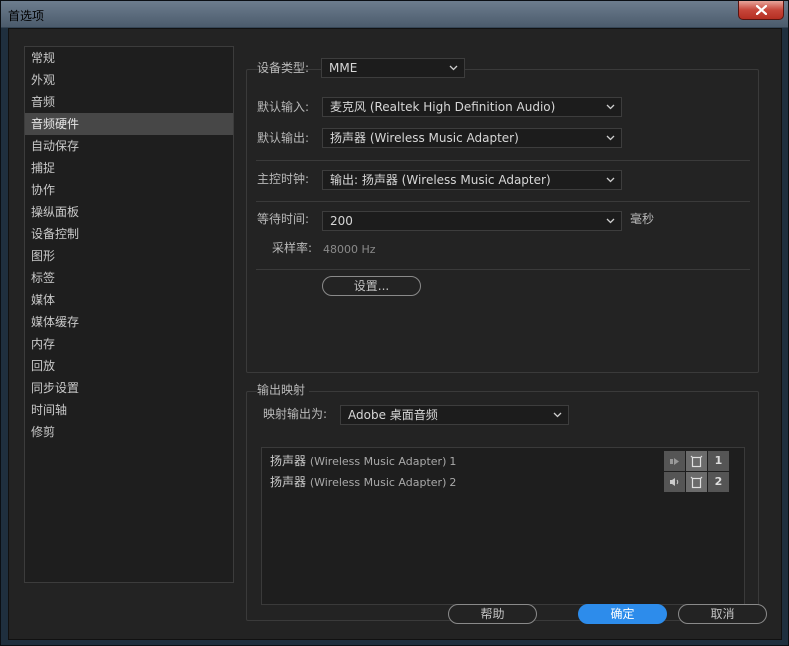  Describe the element at coordinates (283, 179) in the screenshot. I see `master-clock-label: 主控时钟:` at that location.